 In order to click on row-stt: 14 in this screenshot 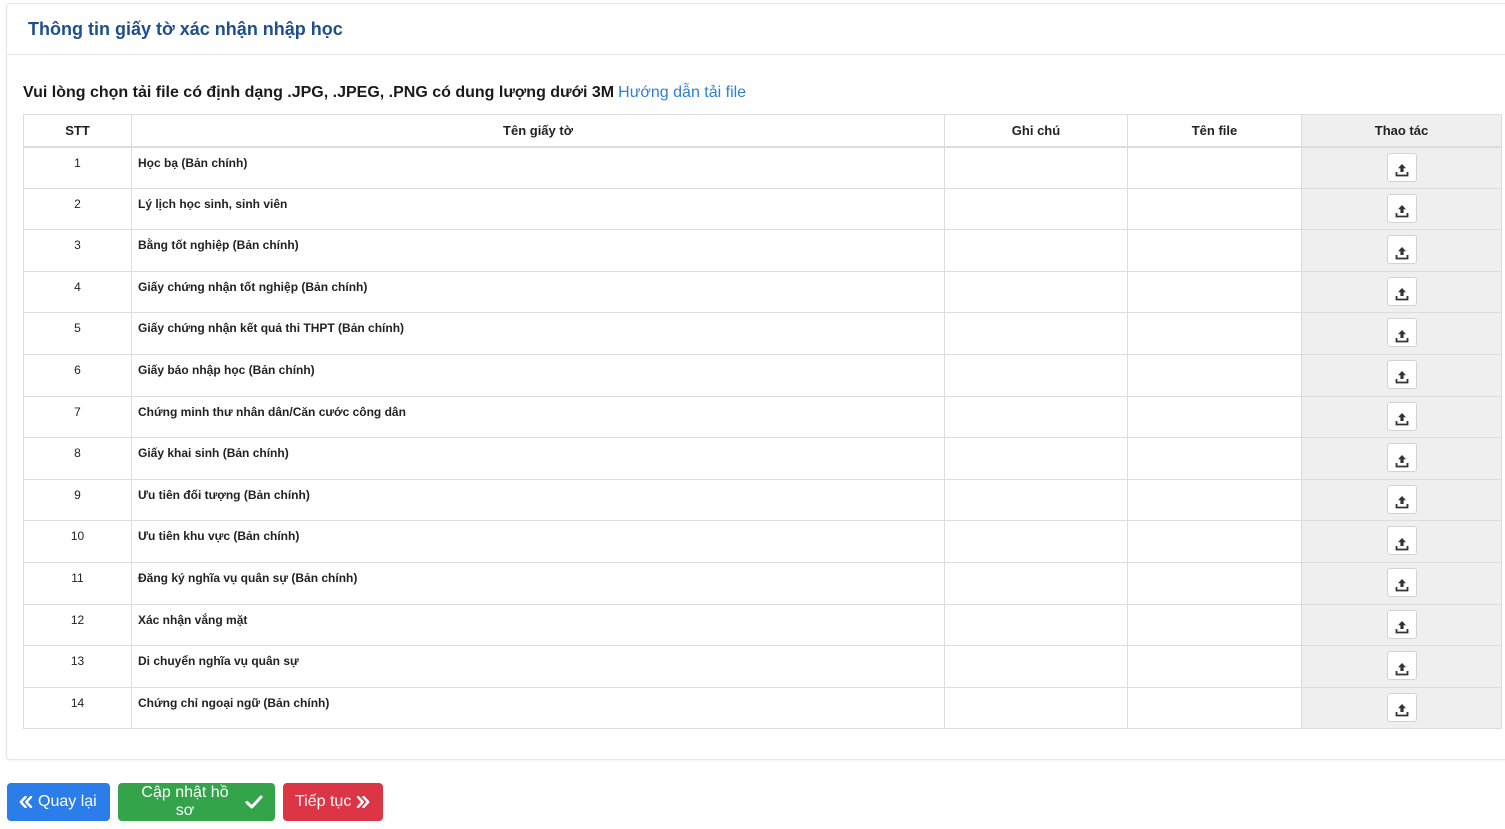, I will do `click(77, 708)`.